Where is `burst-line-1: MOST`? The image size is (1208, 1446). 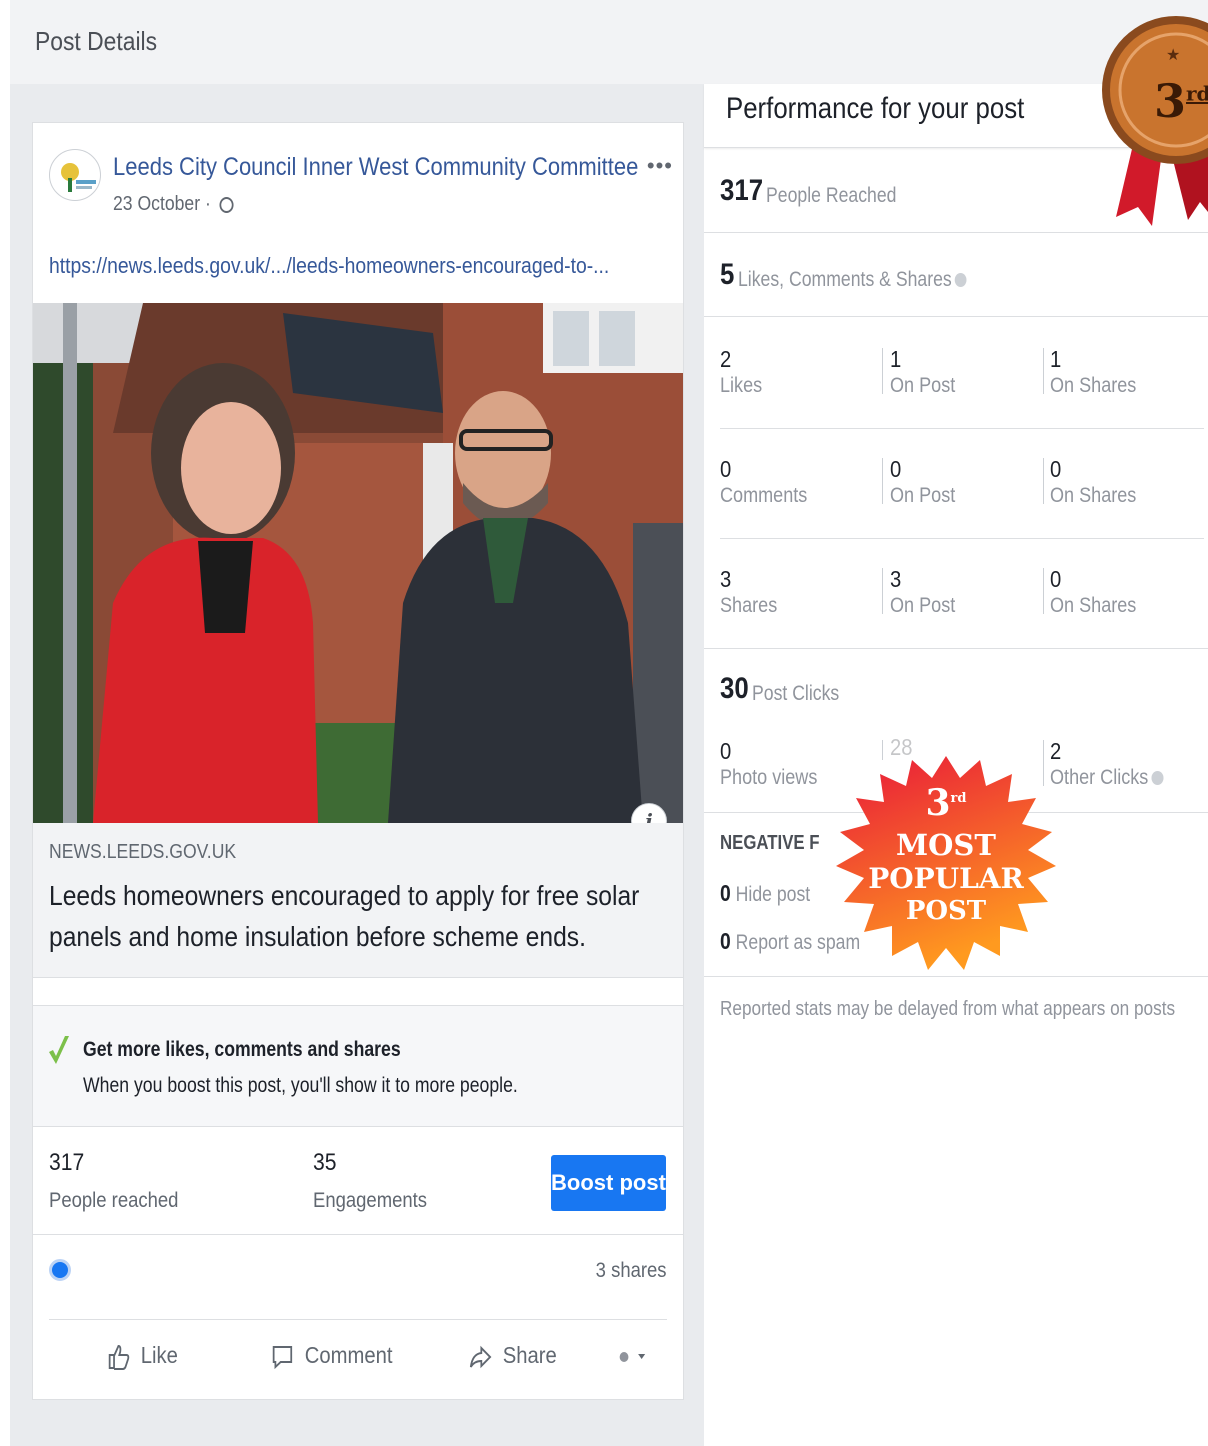
burst-line-1: MOST is located at coordinates (946, 845).